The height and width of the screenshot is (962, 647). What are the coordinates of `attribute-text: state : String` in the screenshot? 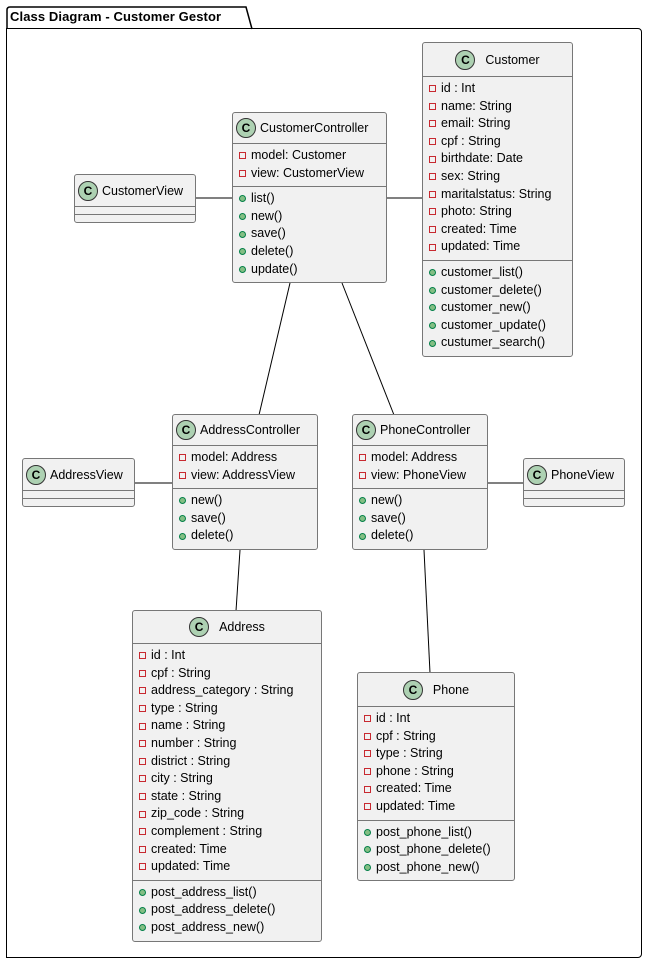 It's located at (186, 795).